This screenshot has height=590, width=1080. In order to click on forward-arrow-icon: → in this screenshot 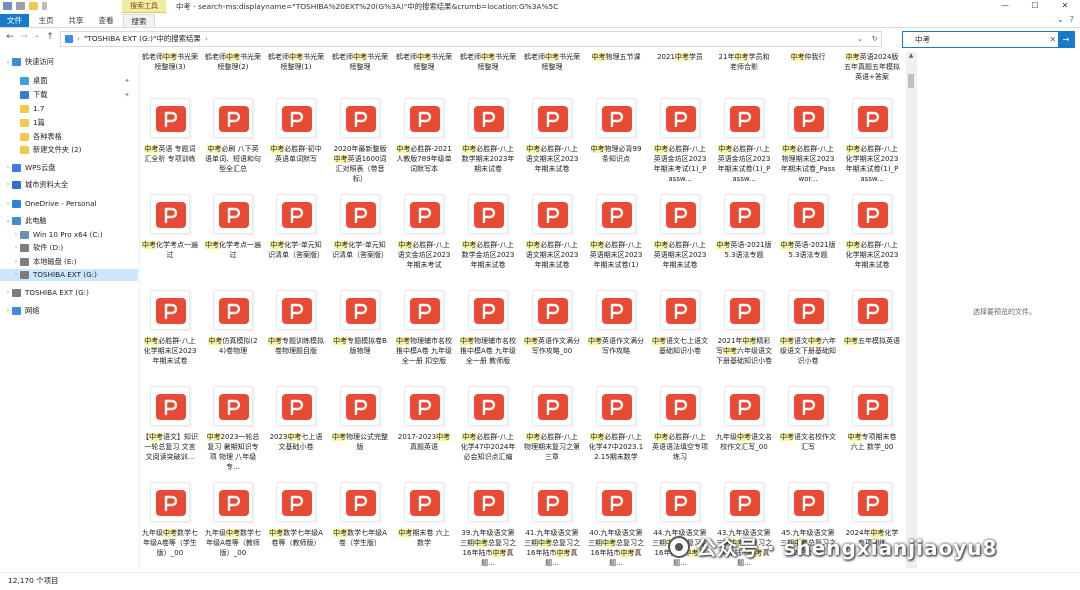, I will do `click(24, 37)`.